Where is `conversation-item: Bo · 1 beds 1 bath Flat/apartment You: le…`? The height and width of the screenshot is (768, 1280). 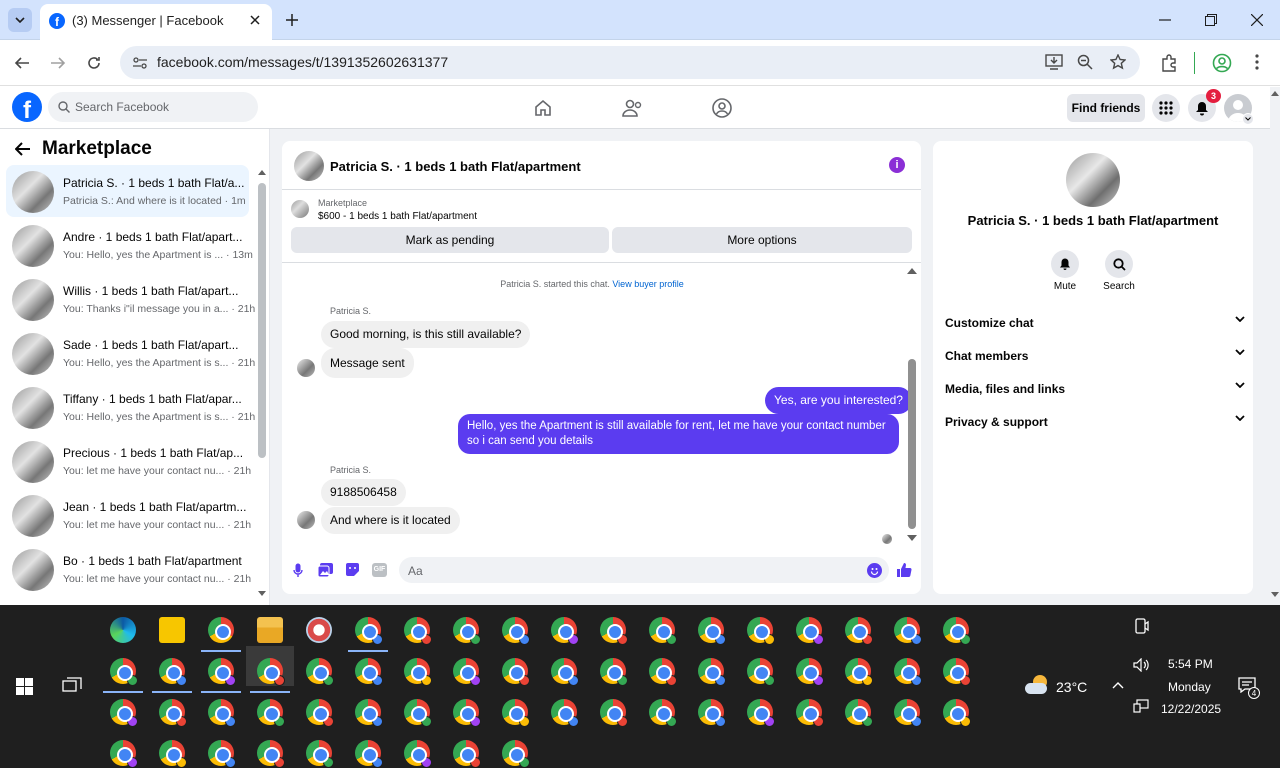 conversation-item: Bo · 1 beds 1 bath Flat/apartment You: le… is located at coordinates (128, 569).